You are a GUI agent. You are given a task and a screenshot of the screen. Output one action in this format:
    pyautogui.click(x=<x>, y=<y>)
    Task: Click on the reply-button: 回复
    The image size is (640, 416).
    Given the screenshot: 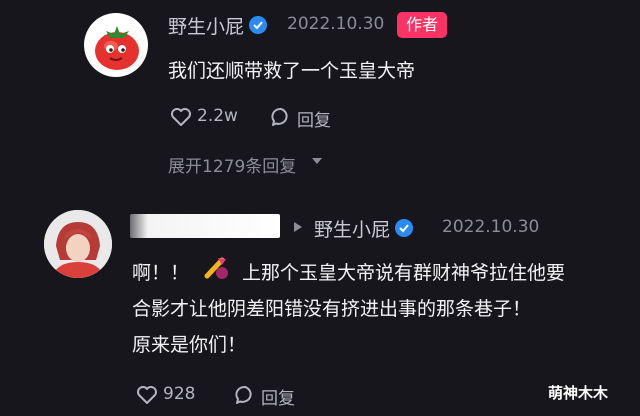 What is the action you would take?
    pyautogui.click(x=314, y=118)
    